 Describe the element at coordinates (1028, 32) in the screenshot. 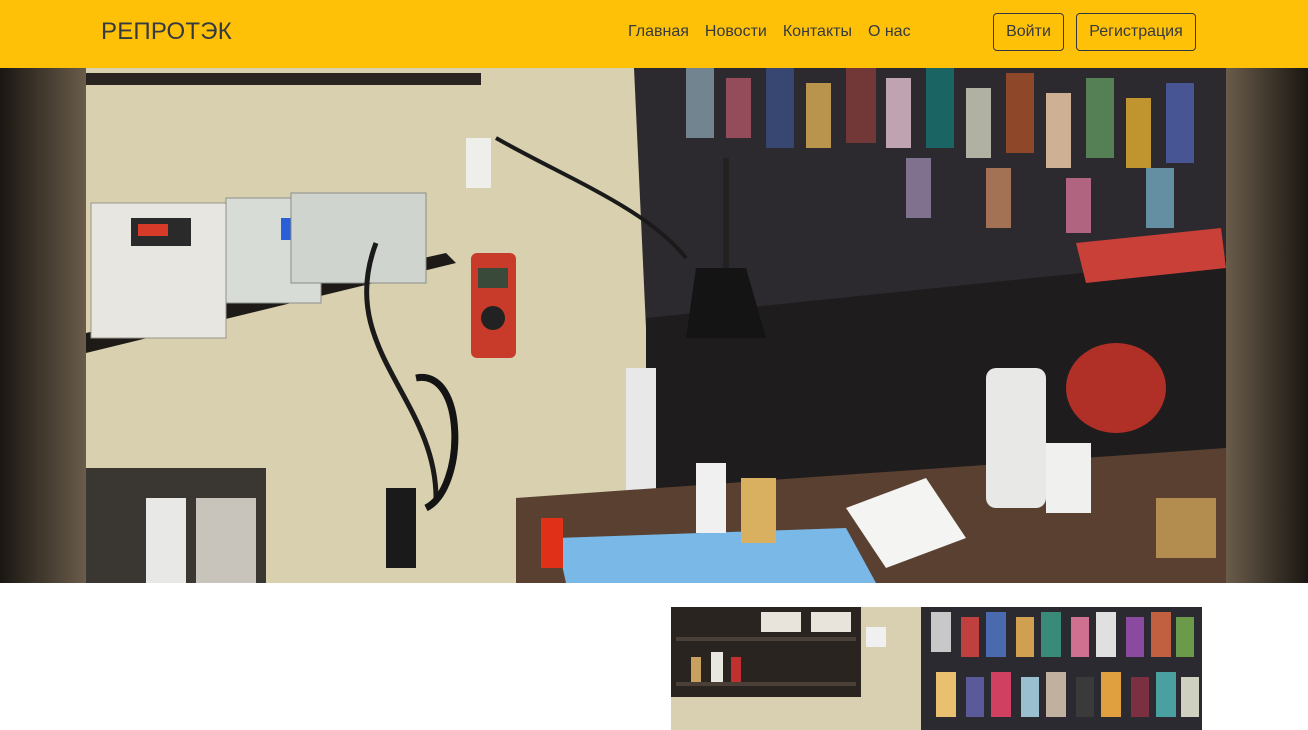

I see `login-button: Войти` at that location.